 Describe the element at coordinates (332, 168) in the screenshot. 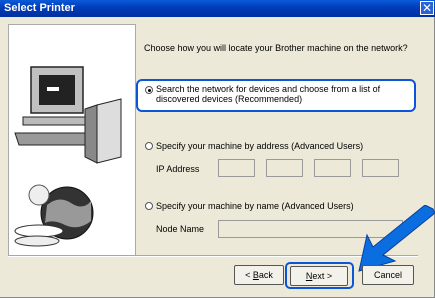

I see `ip-octet-3-input` at that location.